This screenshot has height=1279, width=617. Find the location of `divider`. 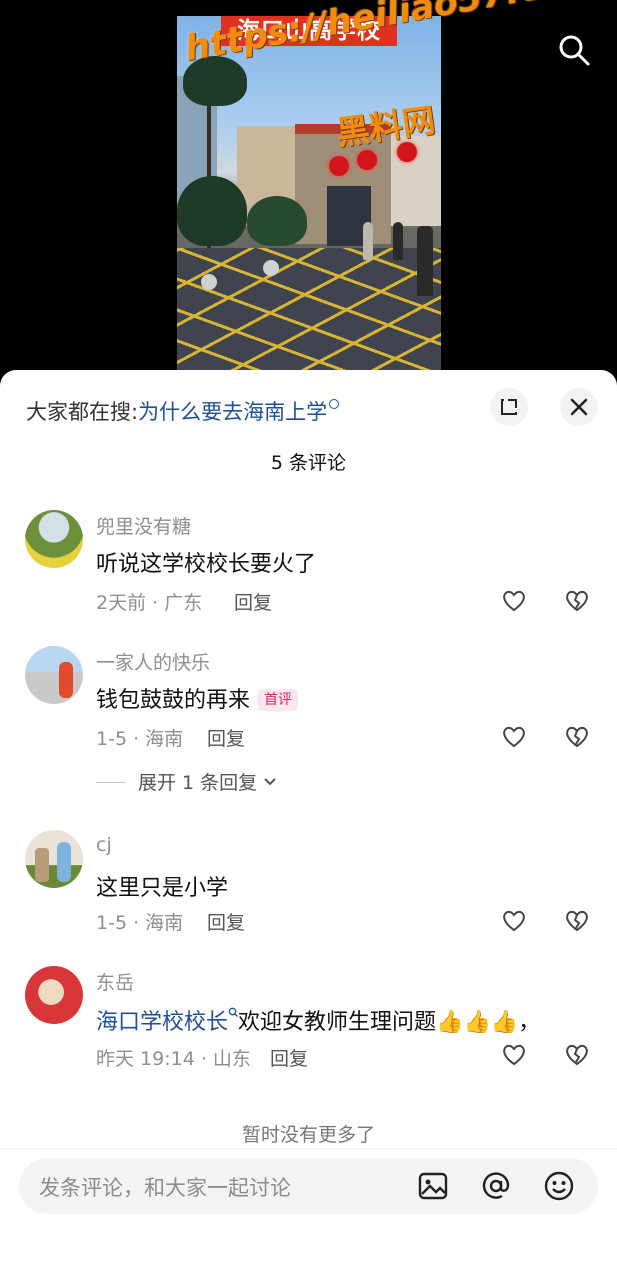

divider is located at coordinates (308, 1148).